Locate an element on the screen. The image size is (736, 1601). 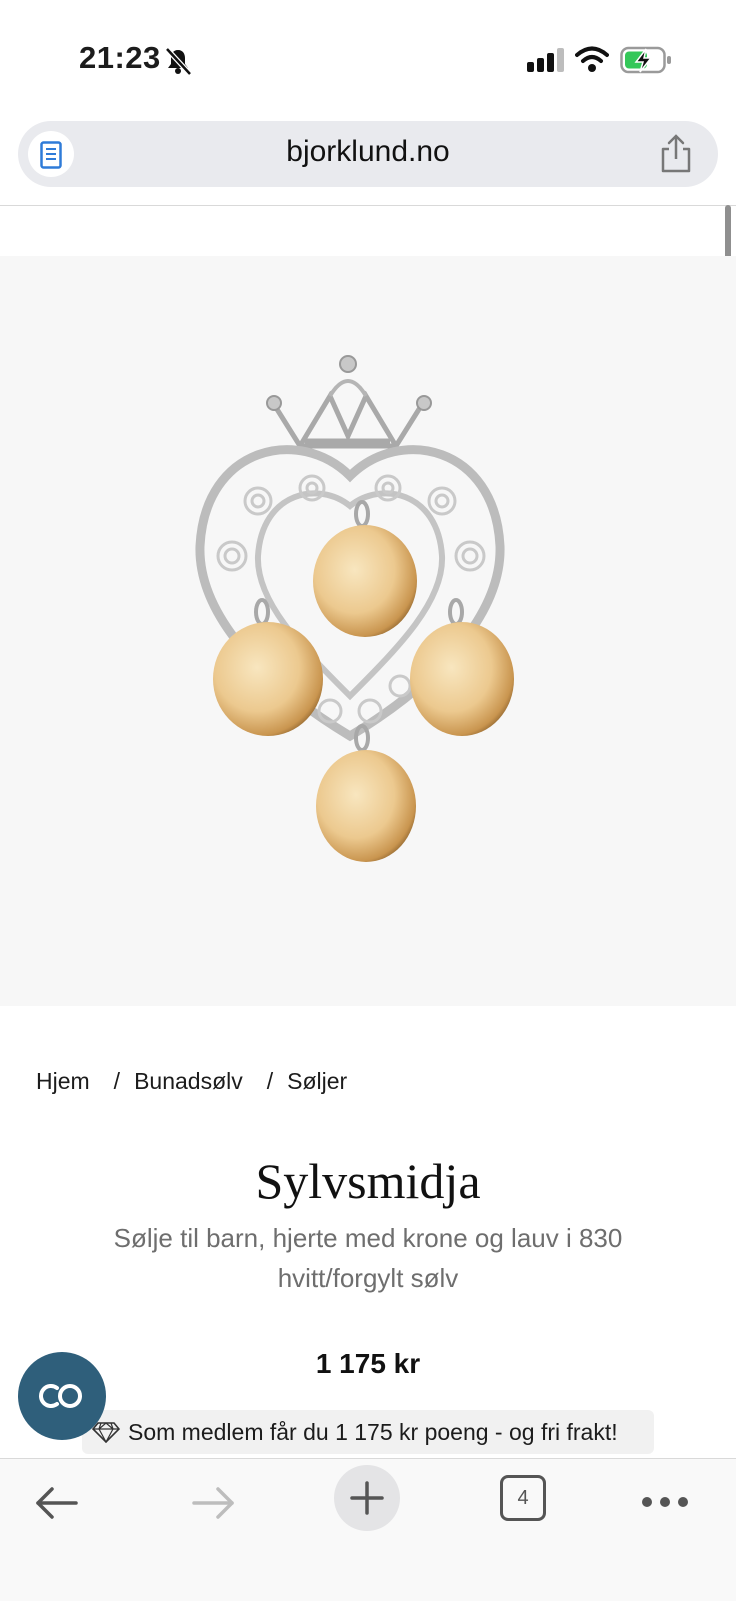
more-icon is located at coordinates (665, 1502).